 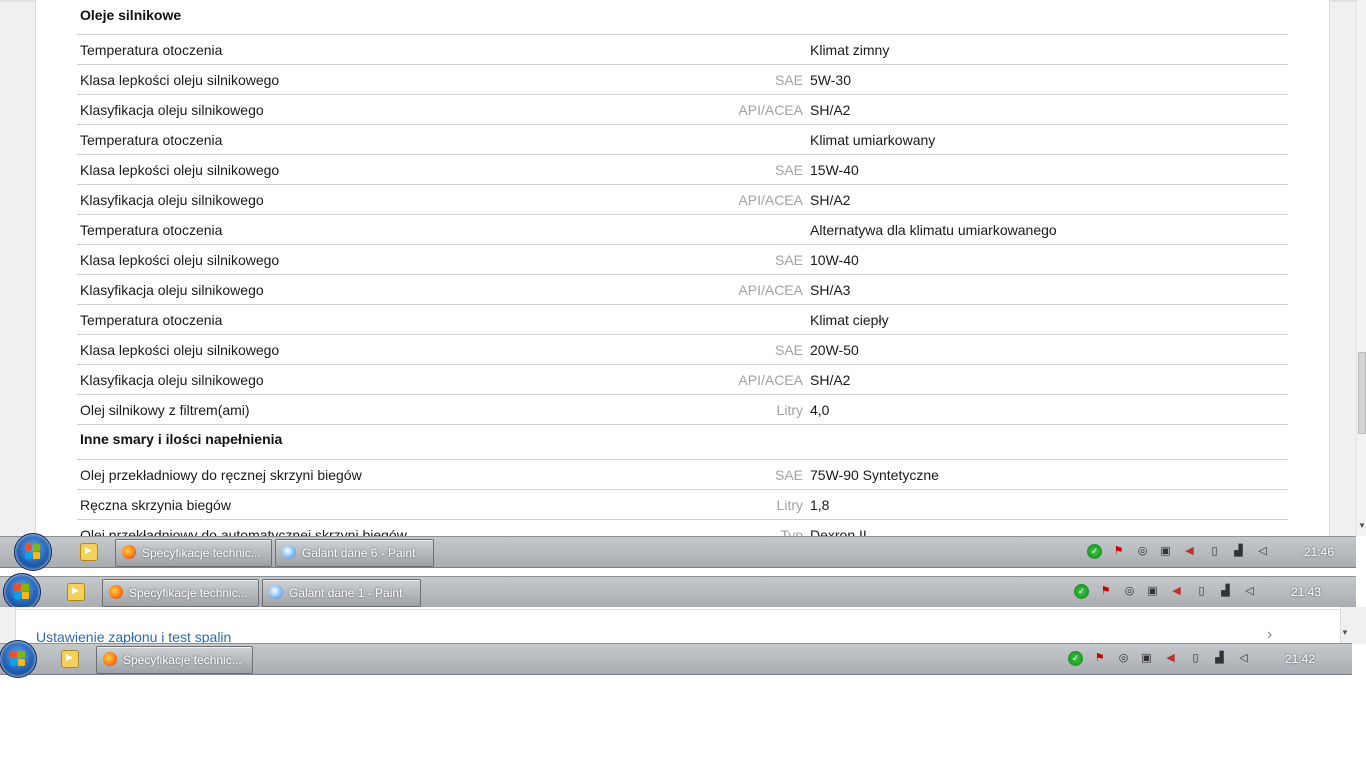 I want to click on taskbar-button-paint: Galant dane 1 - Paint, so click(x=341, y=593).